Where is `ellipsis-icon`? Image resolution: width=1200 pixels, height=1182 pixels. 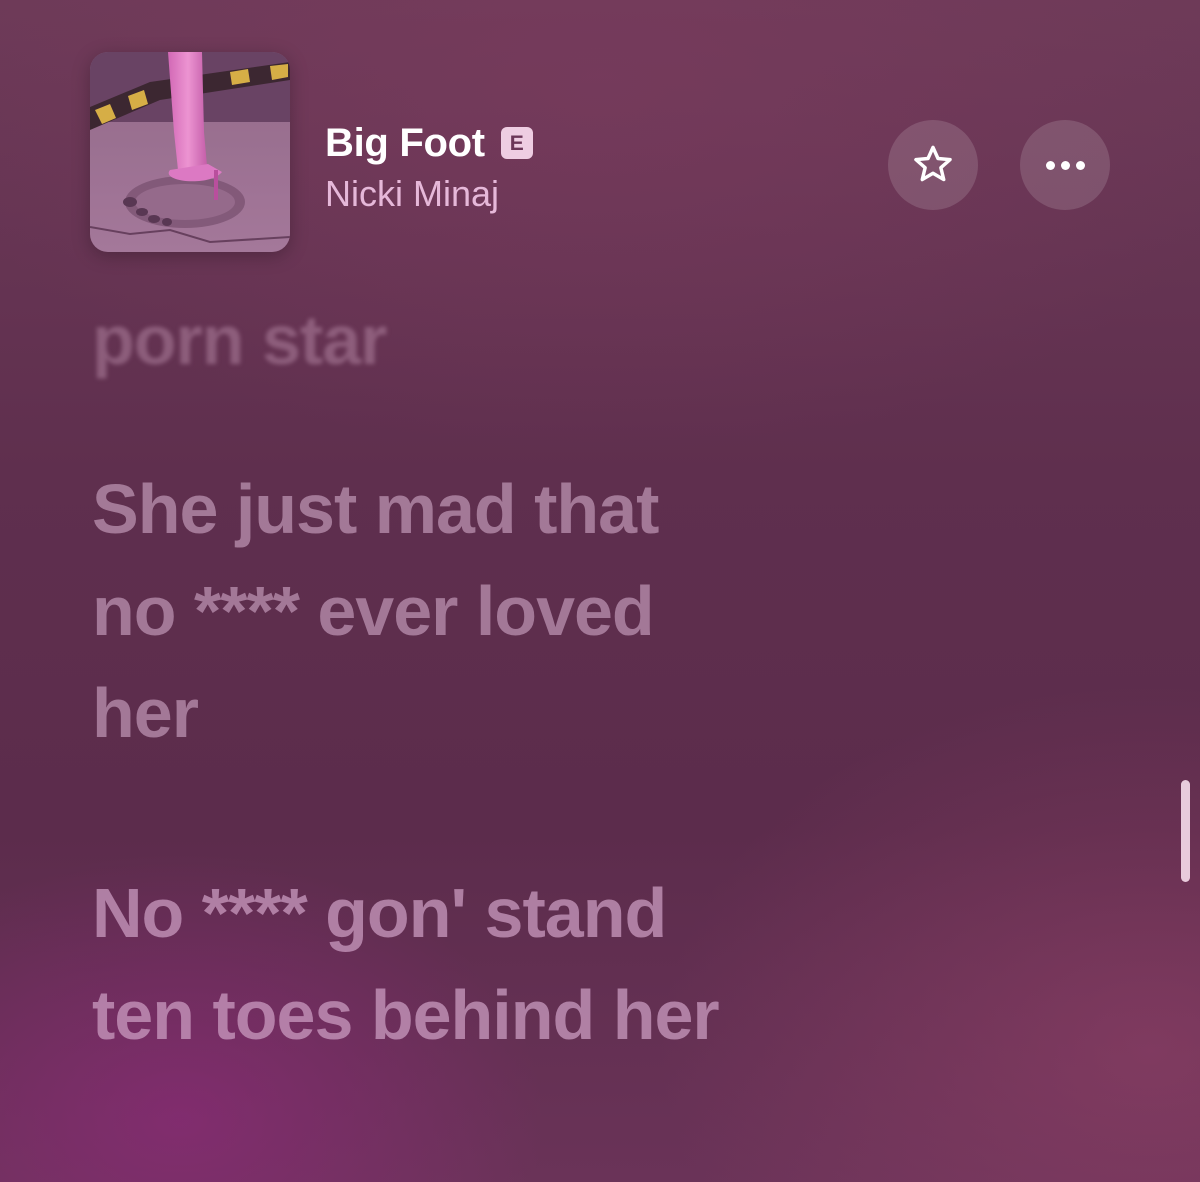
ellipsis-icon is located at coordinates (1065, 165).